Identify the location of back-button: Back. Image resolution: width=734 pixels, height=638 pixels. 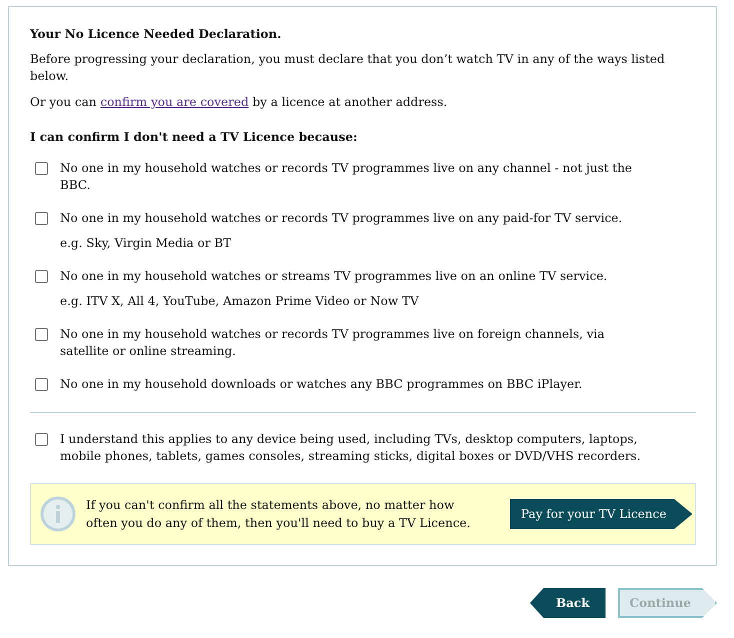
(568, 603).